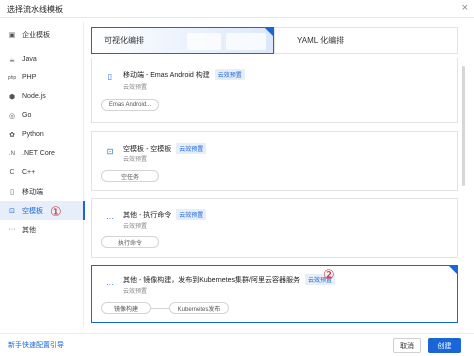 This screenshot has width=474, height=356. I want to click on dotnet-icon: .N, so click(12, 153).